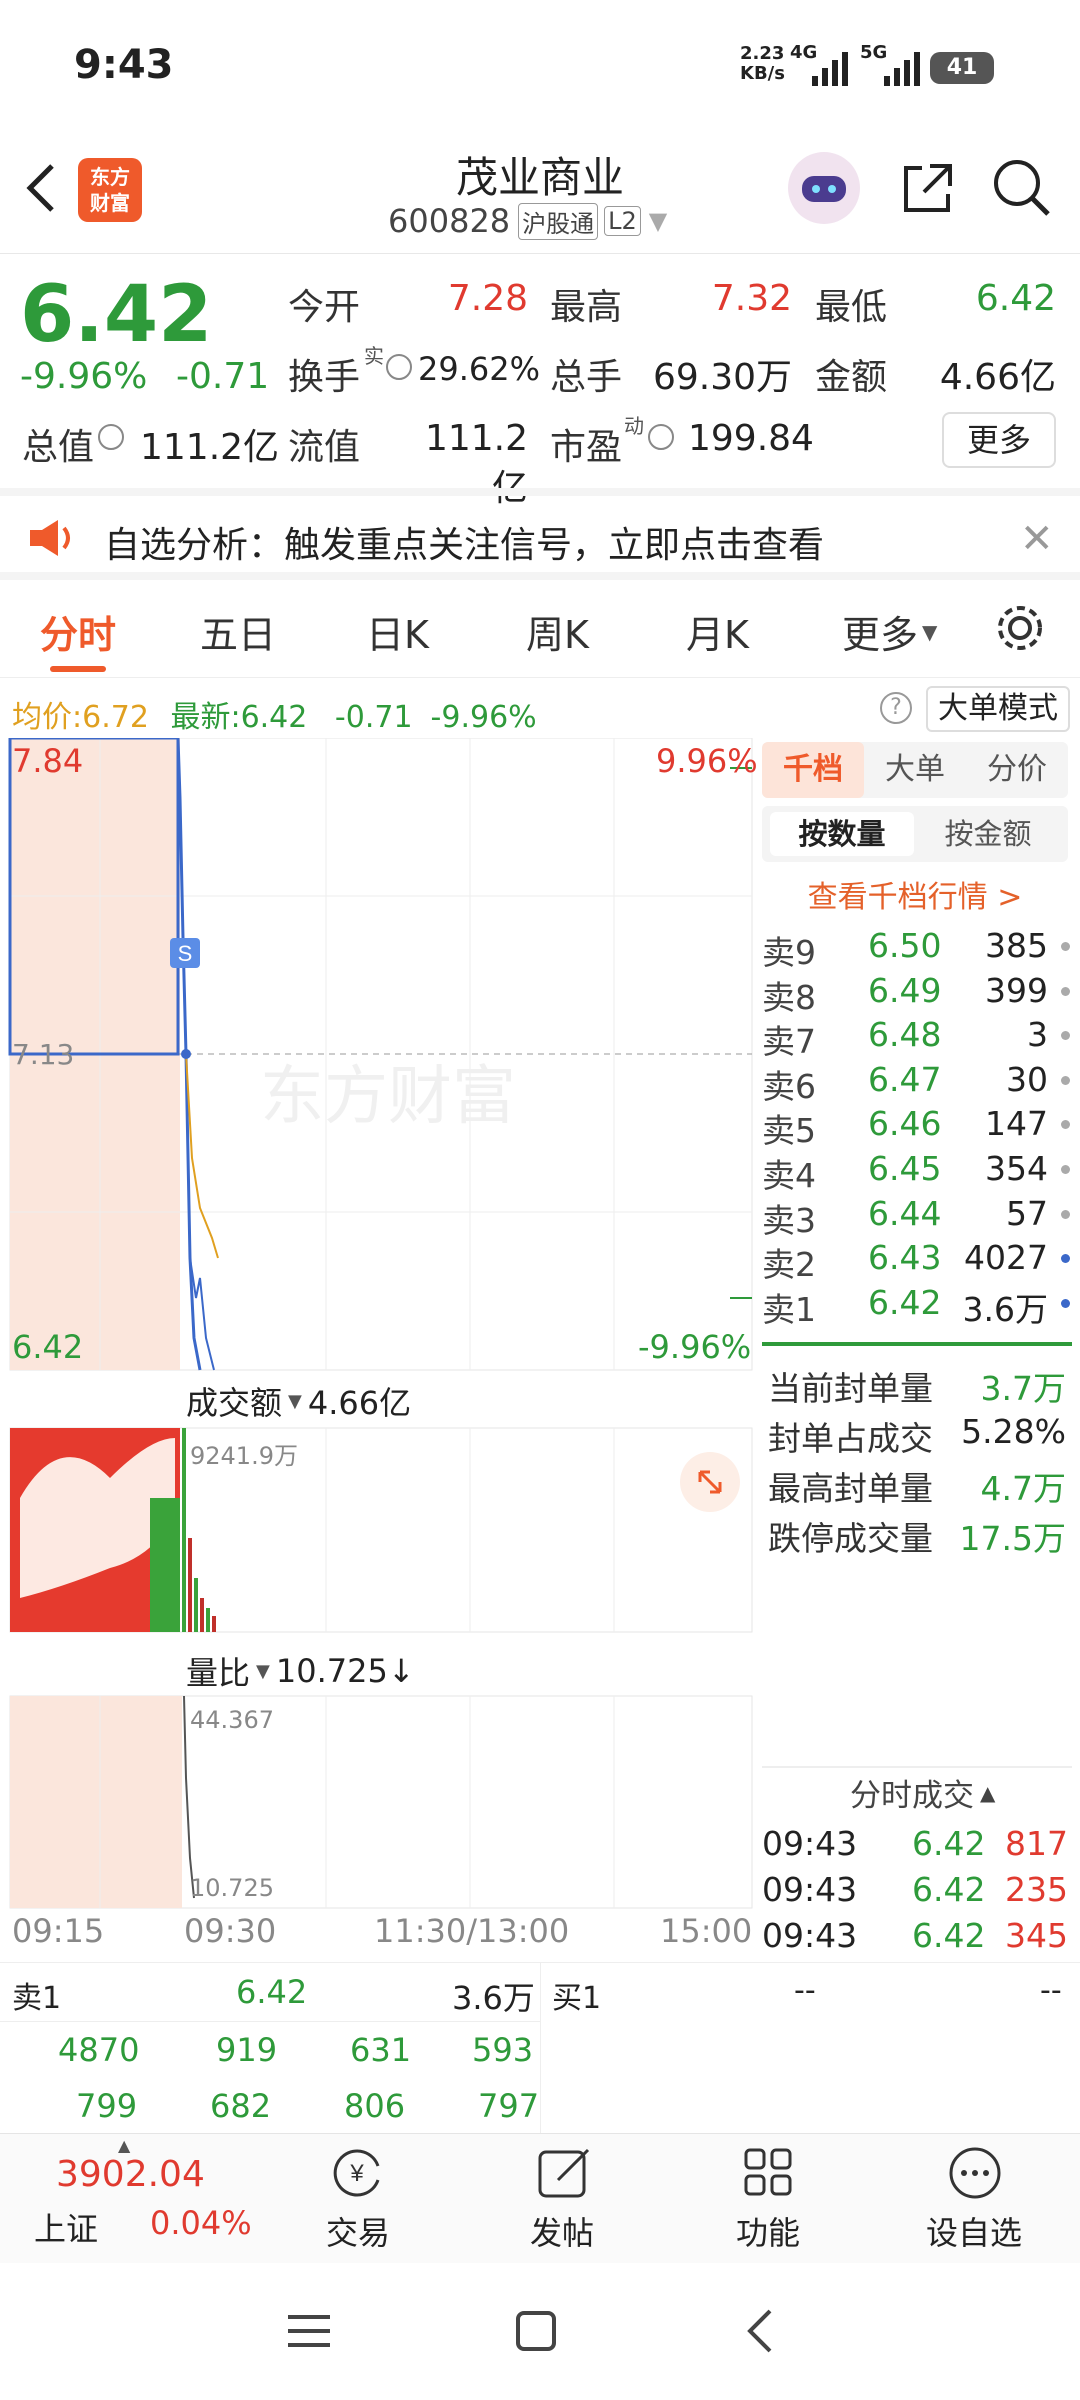 The height and width of the screenshot is (2400, 1080). Describe the element at coordinates (397, 631) in the screenshot. I see `tab-daily-k: 日K` at that location.